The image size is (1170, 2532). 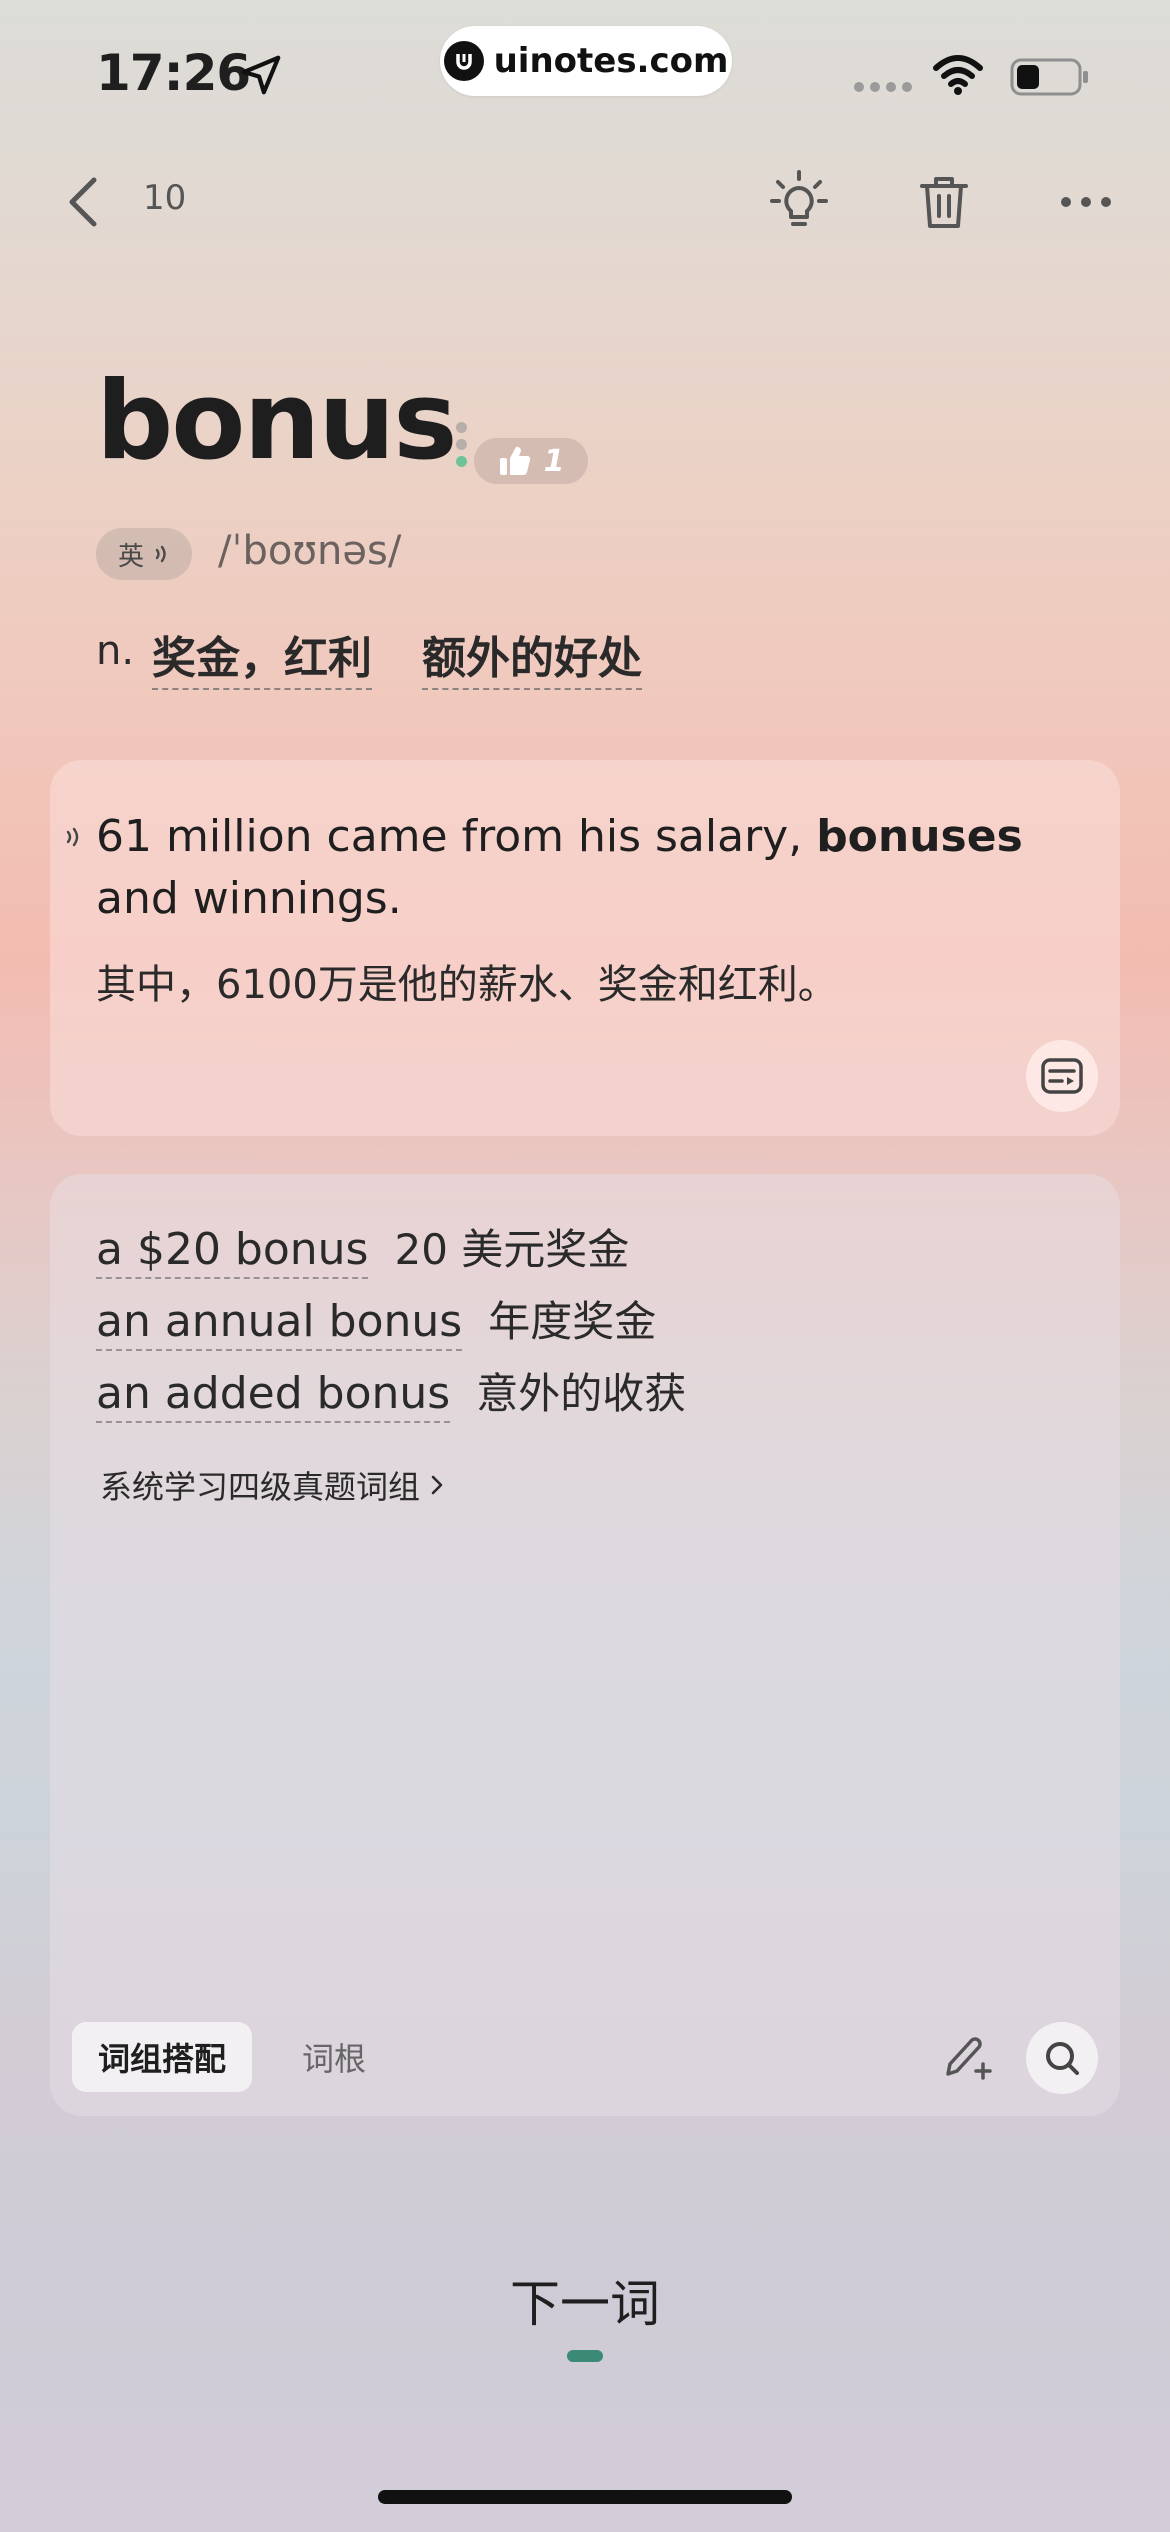 I want to click on phrase-item: an annual bonus 年度奖金, so click(x=376, y=1319).